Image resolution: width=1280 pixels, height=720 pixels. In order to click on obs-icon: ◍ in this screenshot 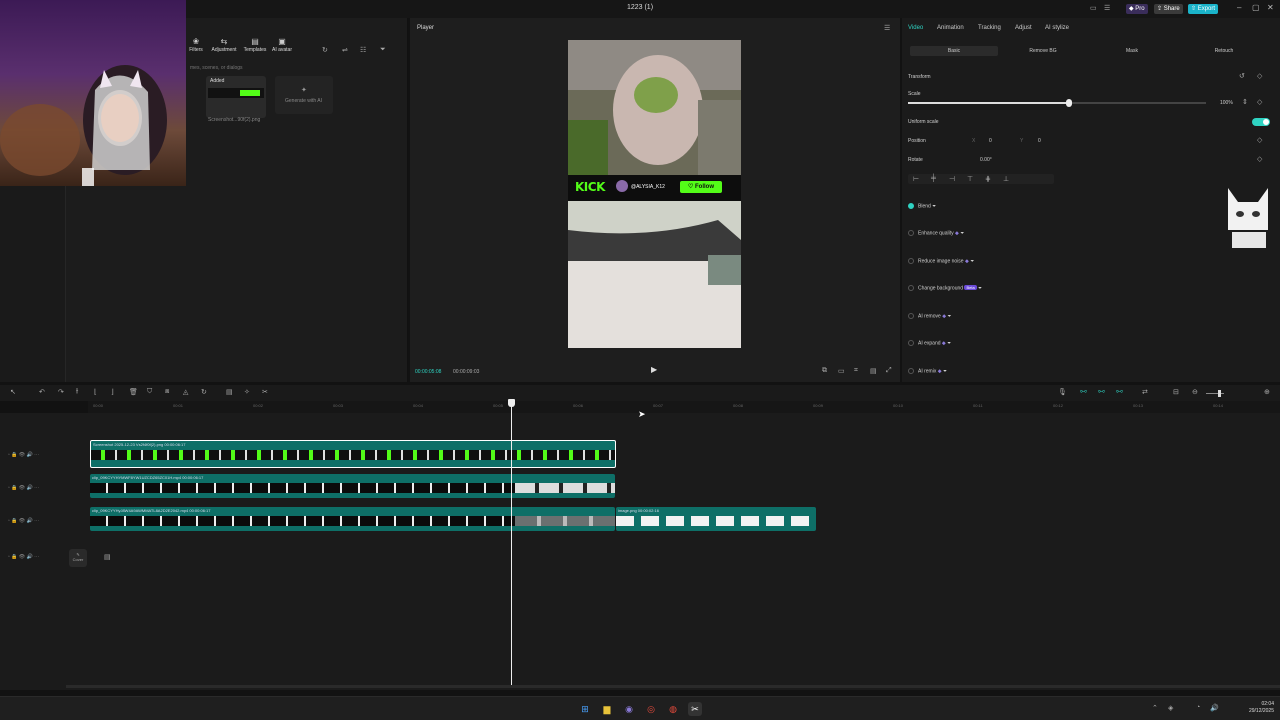, I will do `click(673, 709)`.